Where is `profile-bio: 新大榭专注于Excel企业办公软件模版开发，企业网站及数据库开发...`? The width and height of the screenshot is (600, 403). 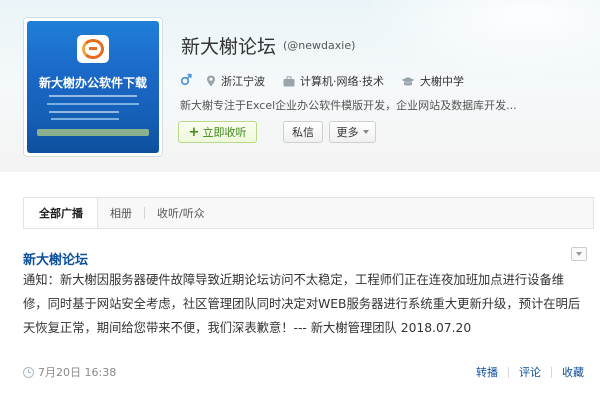 profile-bio: 新大榭专注于Excel企业办公软件模版开发，企业网站及数据库开发... is located at coordinates (348, 105).